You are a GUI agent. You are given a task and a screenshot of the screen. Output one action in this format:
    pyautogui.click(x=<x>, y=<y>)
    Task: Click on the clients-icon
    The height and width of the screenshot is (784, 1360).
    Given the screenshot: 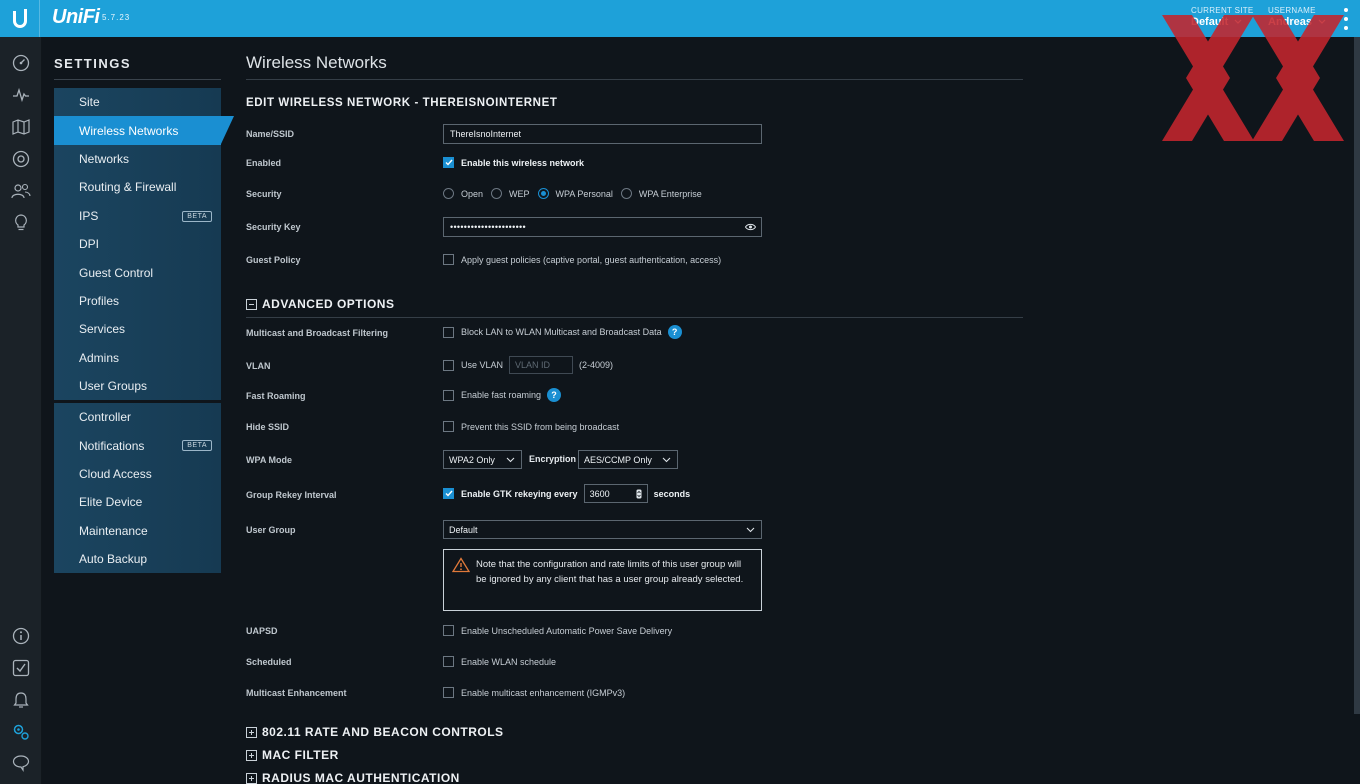 What is the action you would take?
    pyautogui.click(x=21, y=191)
    